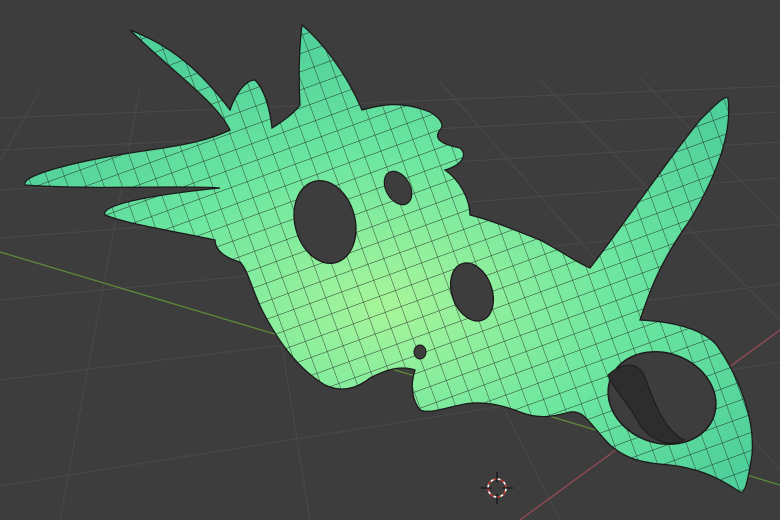 The height and width of the screenshot is (520, 780). Describe the element at coordinates (420, 352) in the screenshot. I see `small-hole` at that location.